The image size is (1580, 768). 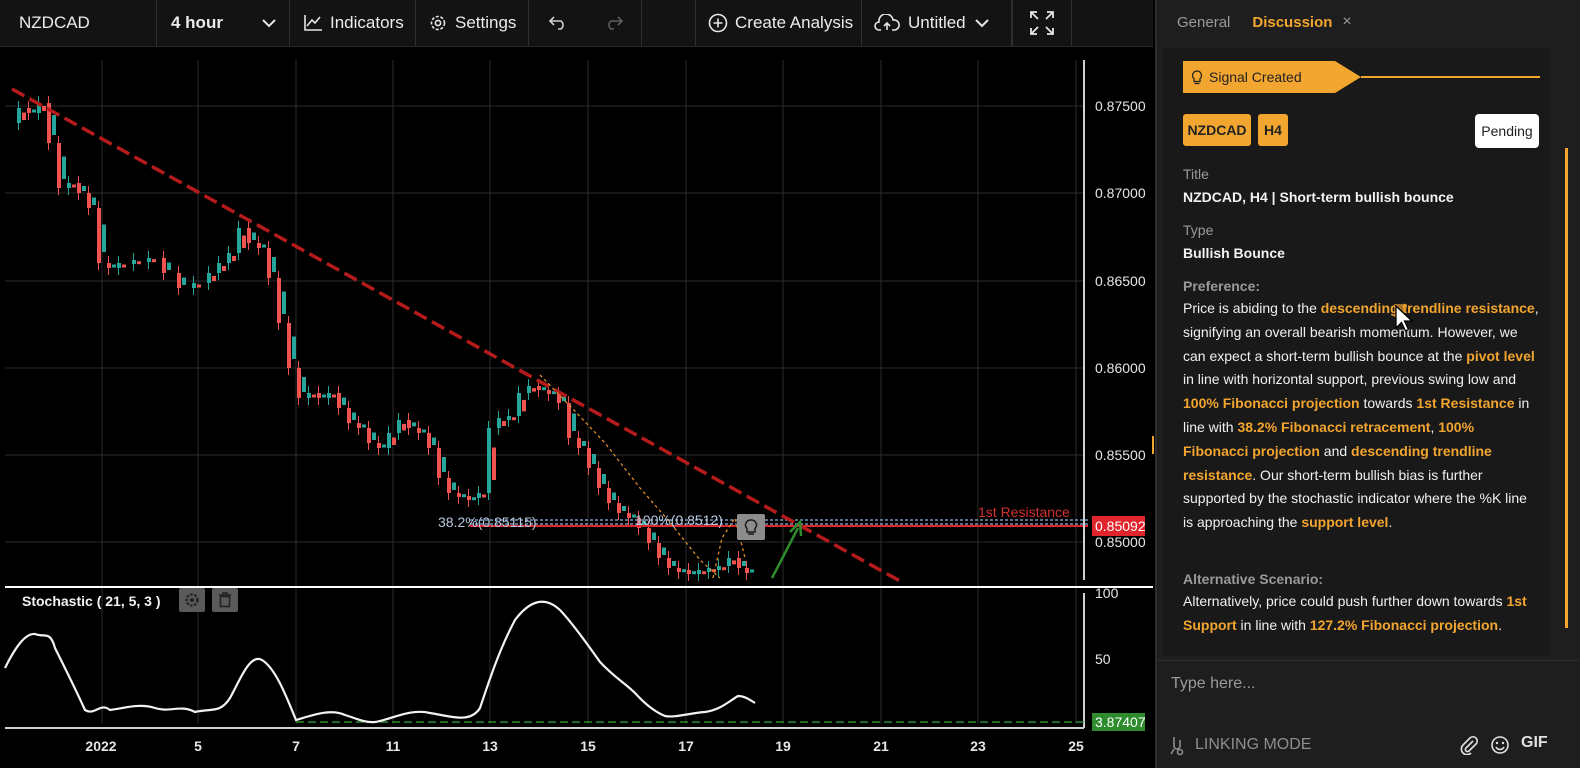 I want to click on price-tick: 0.86000, so click(x=1120, y=368).